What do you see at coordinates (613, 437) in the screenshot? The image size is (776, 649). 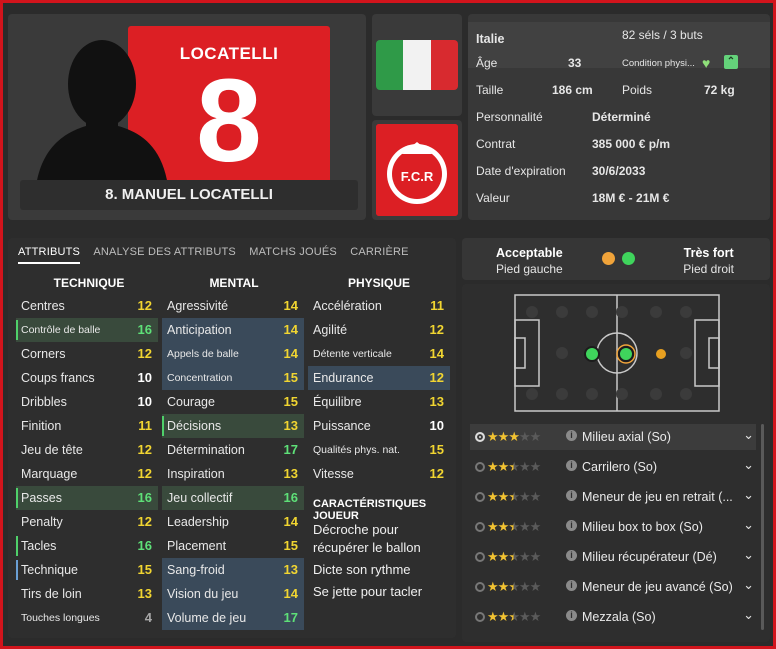 I see `role-row: ★★★★★ i Milieu axial (So) ⌄` at bounding box center [613, 437].